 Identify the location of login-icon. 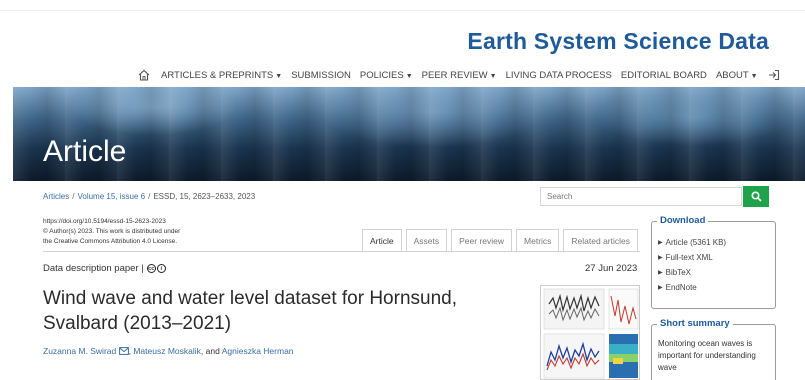
(774, 75).